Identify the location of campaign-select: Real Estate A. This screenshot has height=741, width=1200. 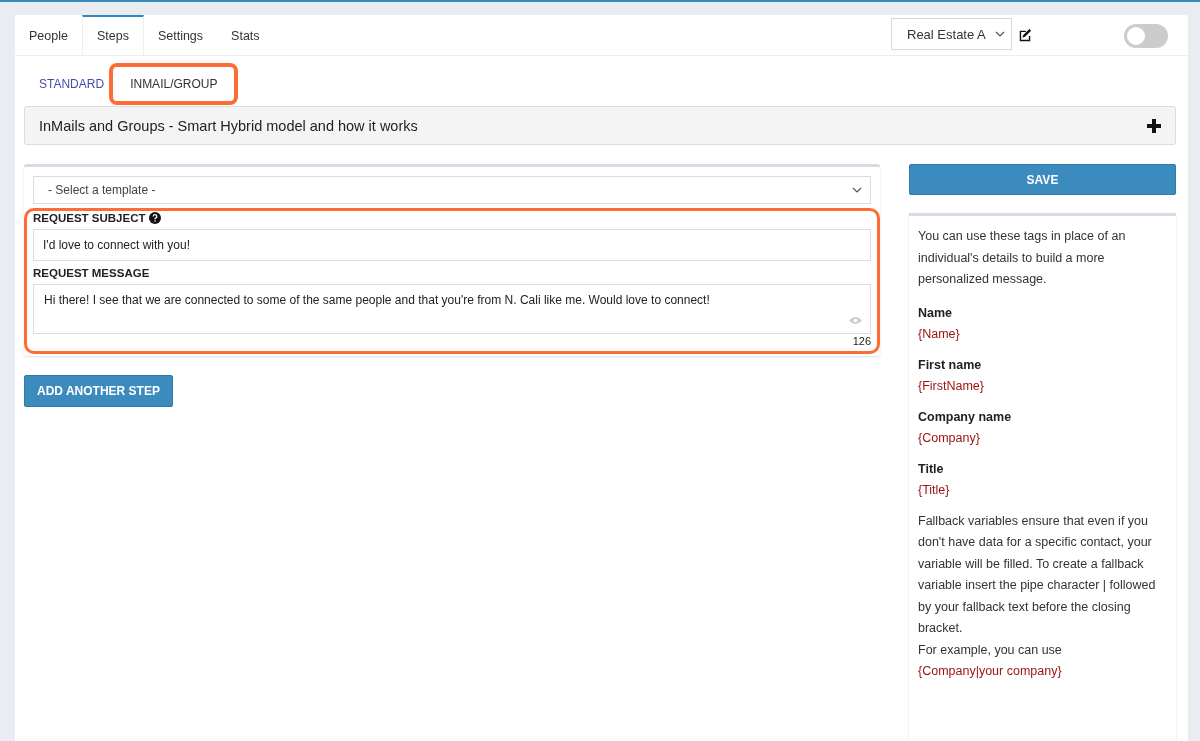
(951, 34).